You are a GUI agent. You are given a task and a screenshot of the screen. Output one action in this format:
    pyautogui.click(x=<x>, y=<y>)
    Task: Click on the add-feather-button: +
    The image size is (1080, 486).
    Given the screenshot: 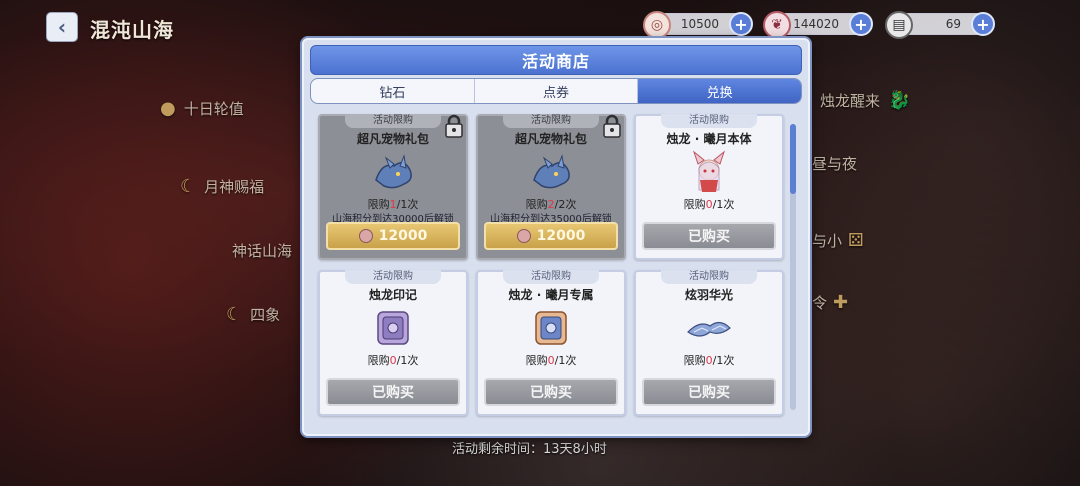 What is the action you would take?
    pyautogui.click(x=861, y=24)
    